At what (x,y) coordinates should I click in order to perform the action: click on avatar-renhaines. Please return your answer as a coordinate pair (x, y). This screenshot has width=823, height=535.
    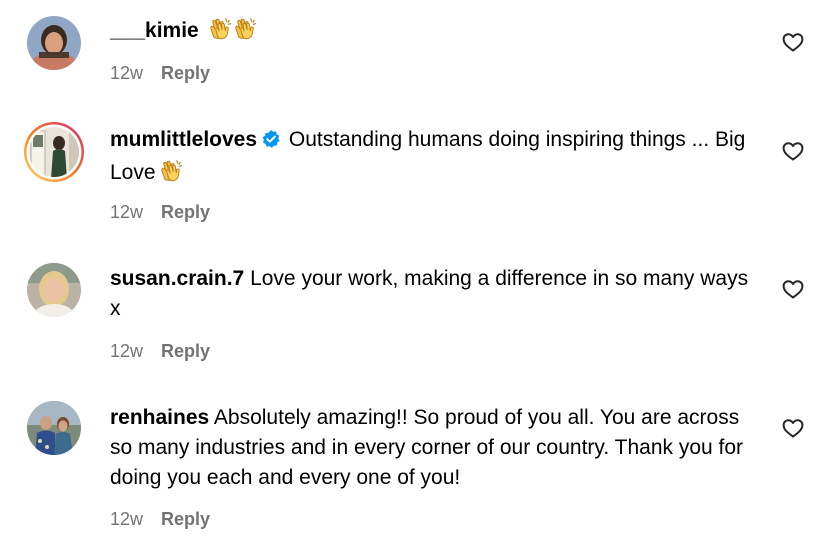
    Looking at the image, I should click on (54, 428).